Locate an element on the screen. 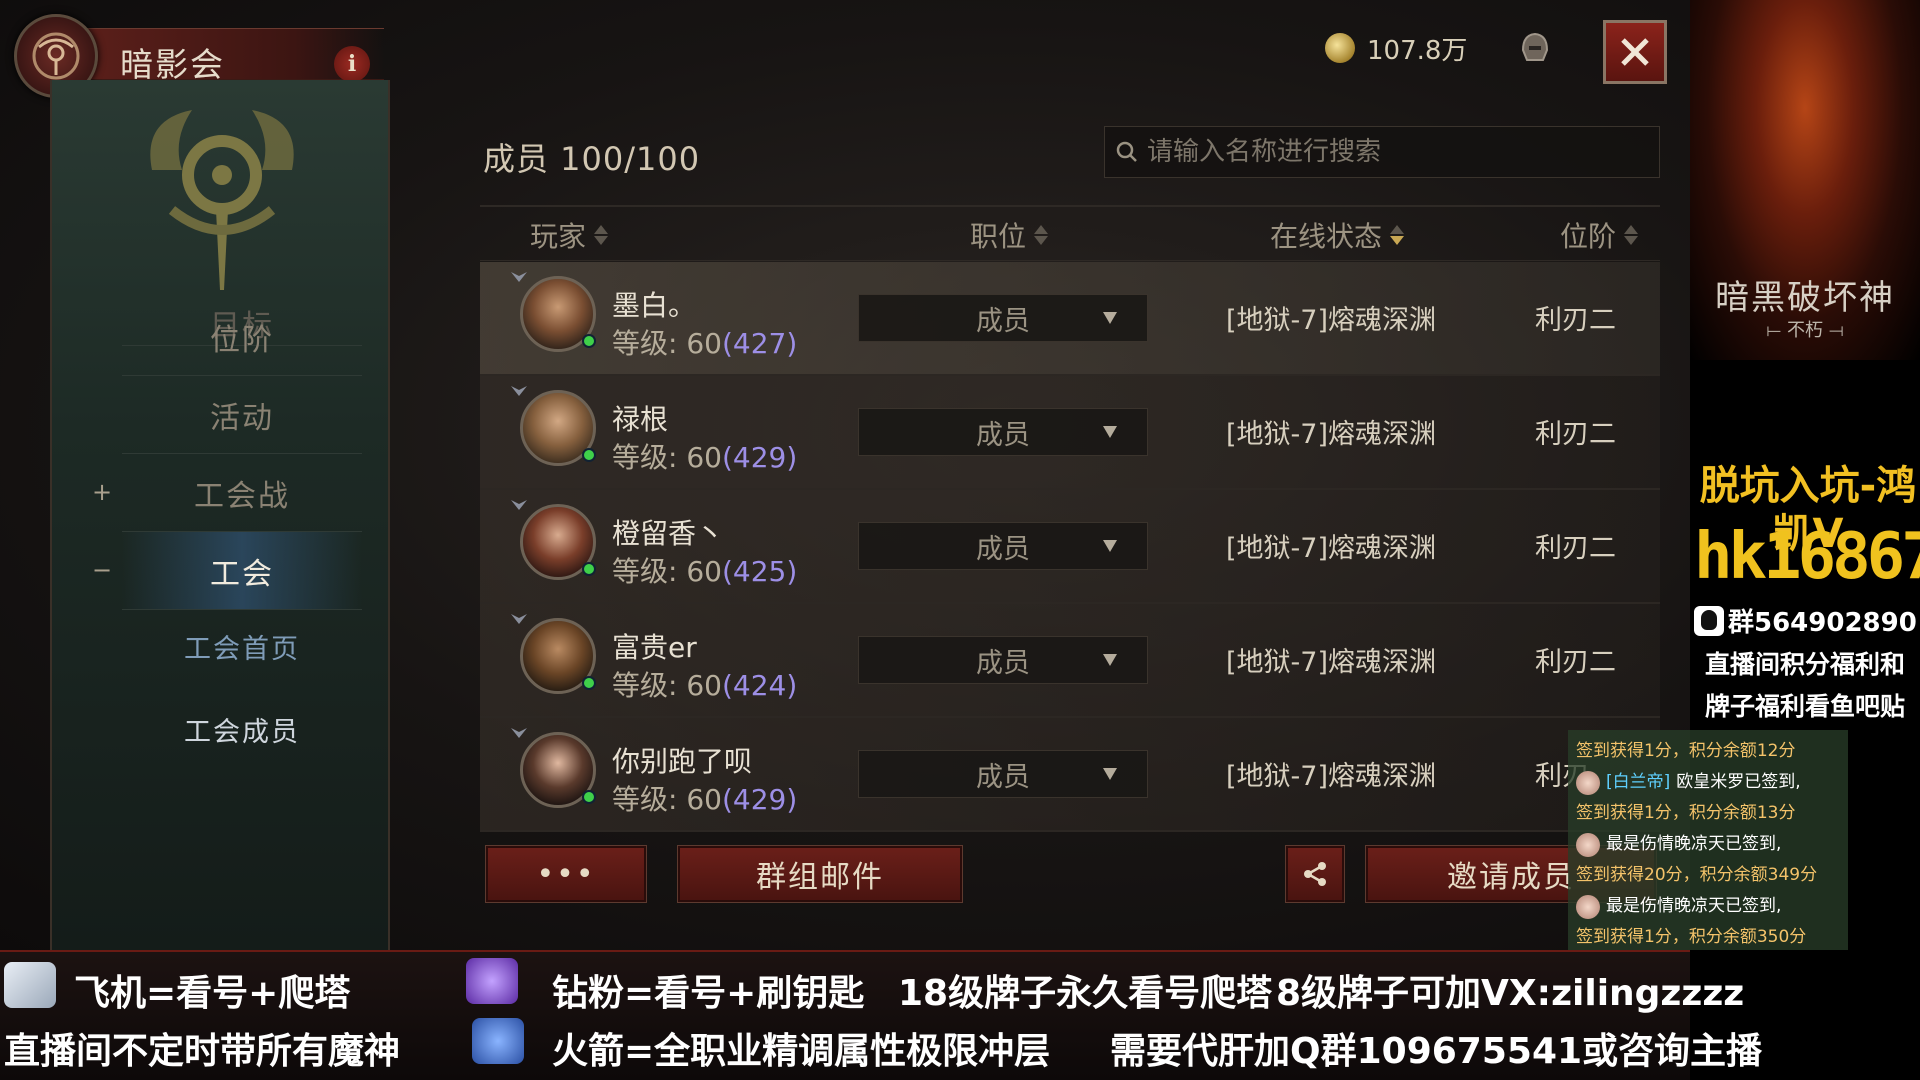  sidebar-item-guild-war: + 工会战 is located at coordinates (227, 493).